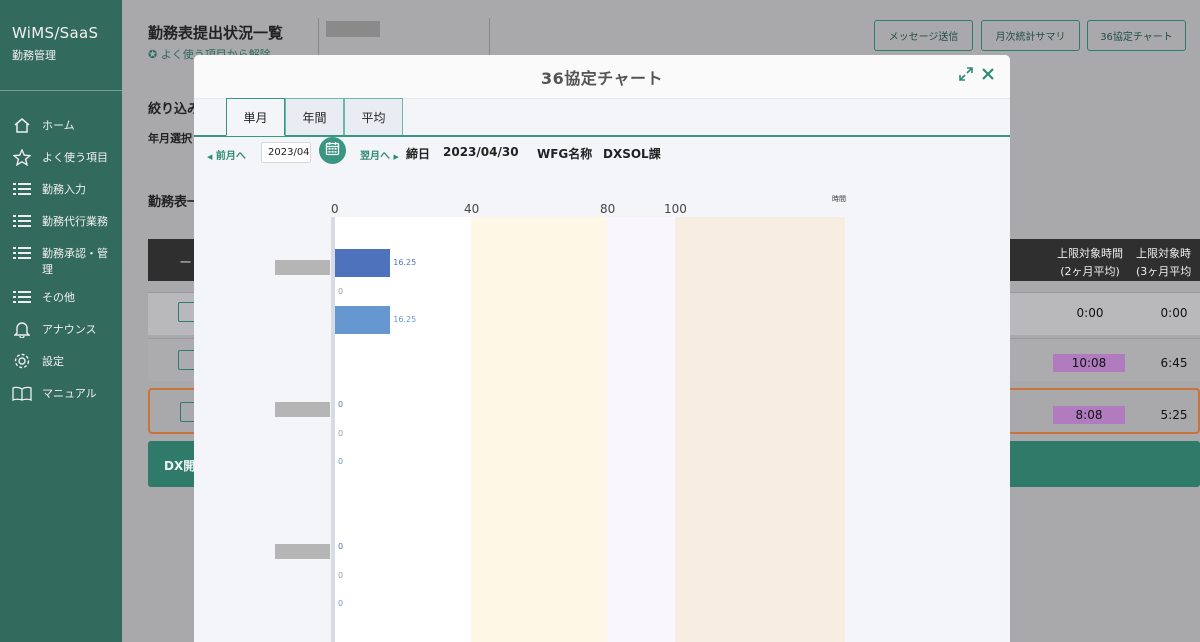 The image size is (1200, 642). What do you see at coordinates (226, 154) in the screenshot?
I see `prev-month-link: ◀ 前月へ` at bounding box center [226, 154].